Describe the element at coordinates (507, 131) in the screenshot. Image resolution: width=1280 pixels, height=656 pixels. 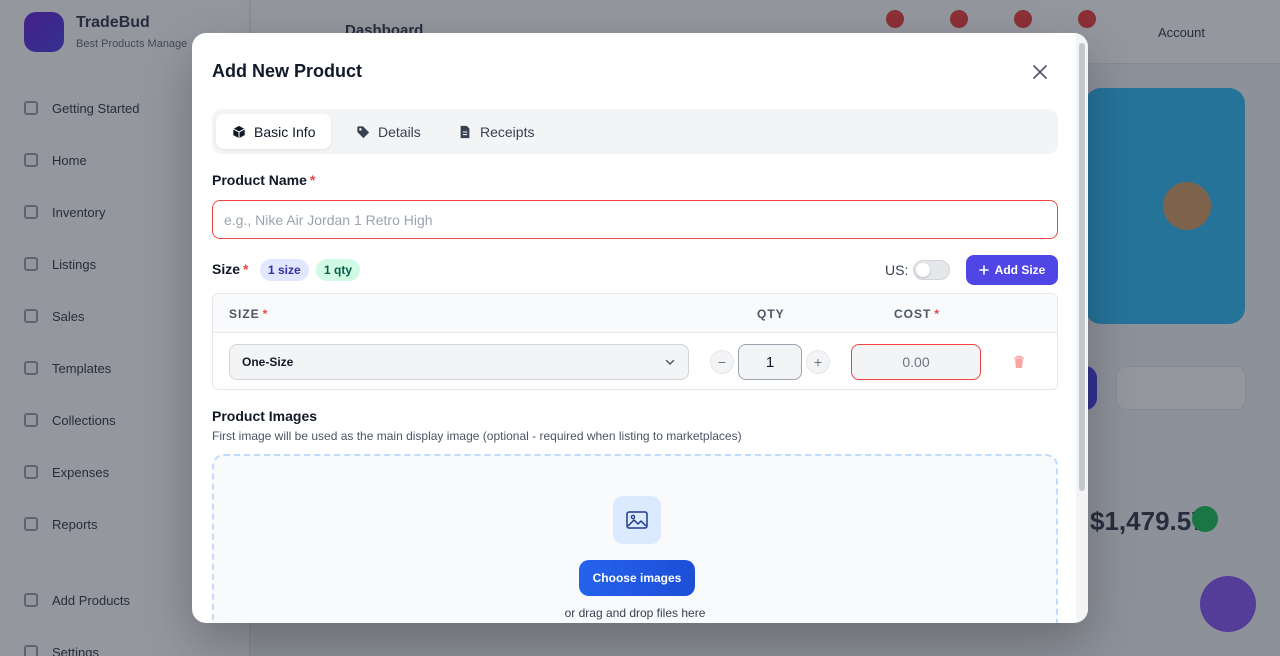
I see `tab-label: Receipts` at that location.